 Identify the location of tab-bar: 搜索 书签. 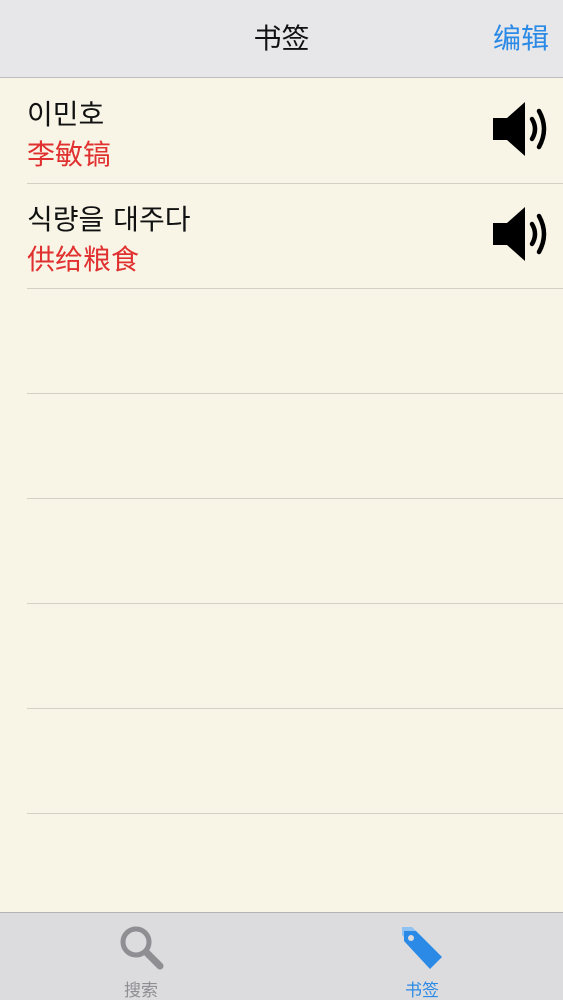
(281, 956).